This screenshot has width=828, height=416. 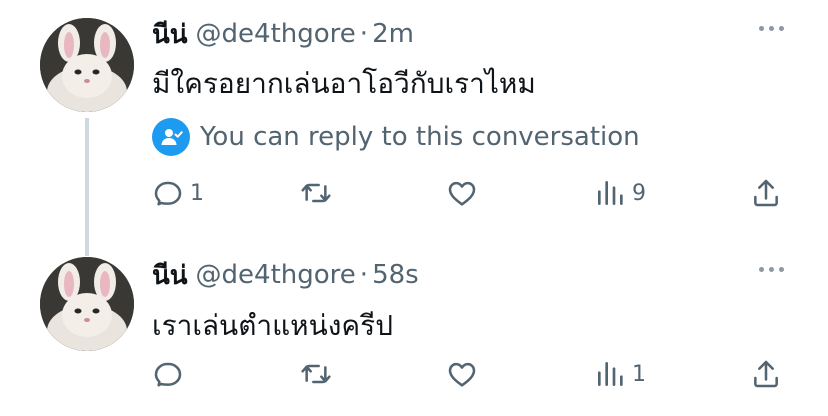 I want to click on reply-button: 1, so click(x=178, y=193).